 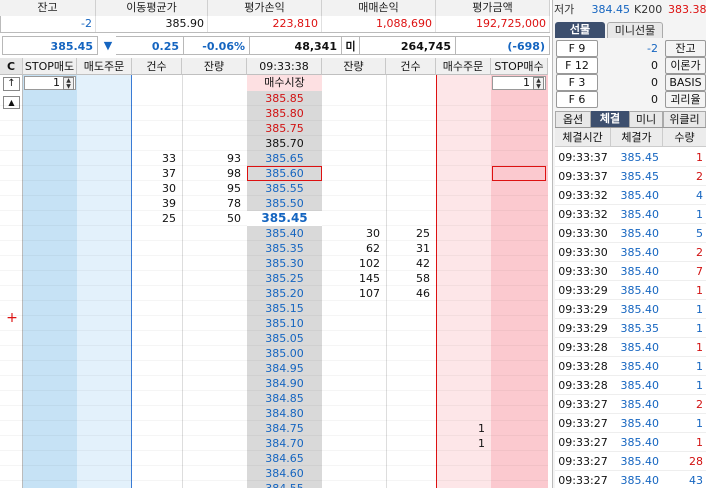 I want to click on balance-button: 잔고, so click(x=685, y=48).